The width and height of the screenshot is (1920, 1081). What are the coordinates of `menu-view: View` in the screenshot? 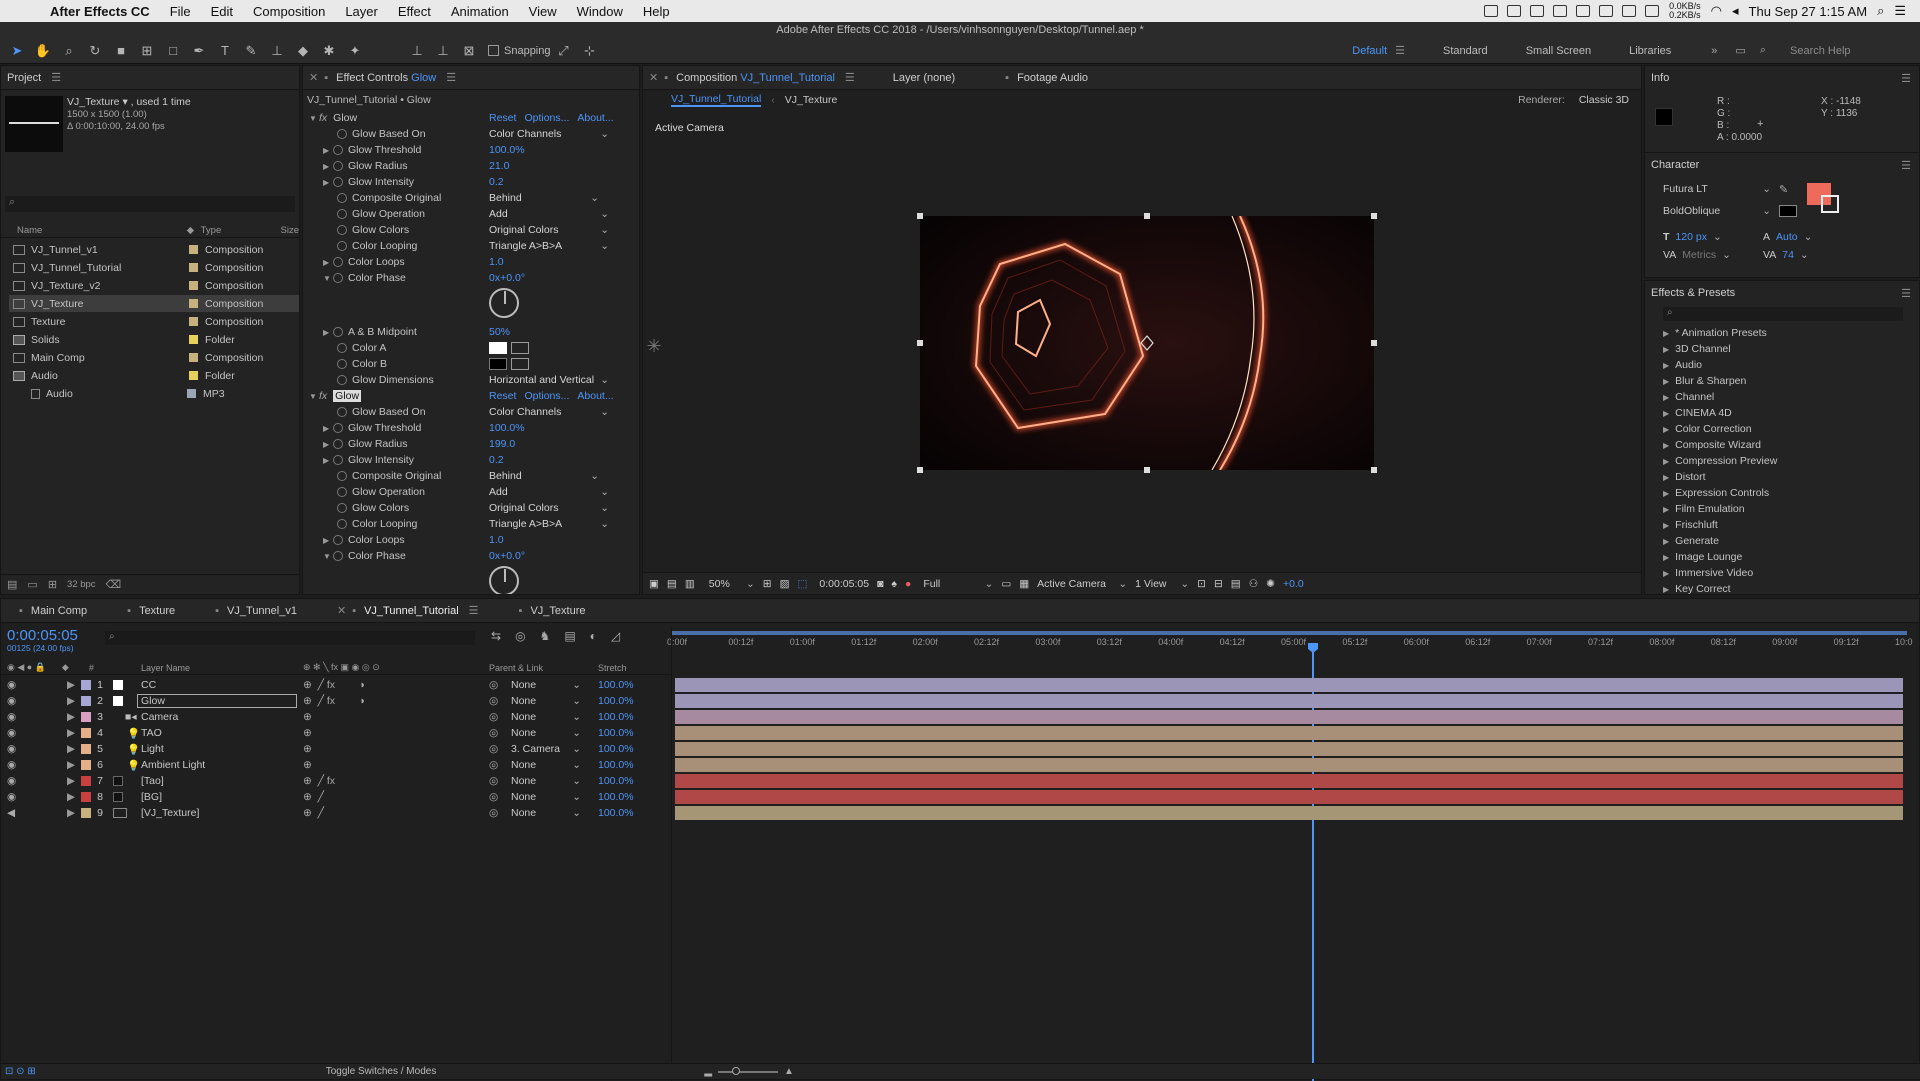 It's located at (543, 11).